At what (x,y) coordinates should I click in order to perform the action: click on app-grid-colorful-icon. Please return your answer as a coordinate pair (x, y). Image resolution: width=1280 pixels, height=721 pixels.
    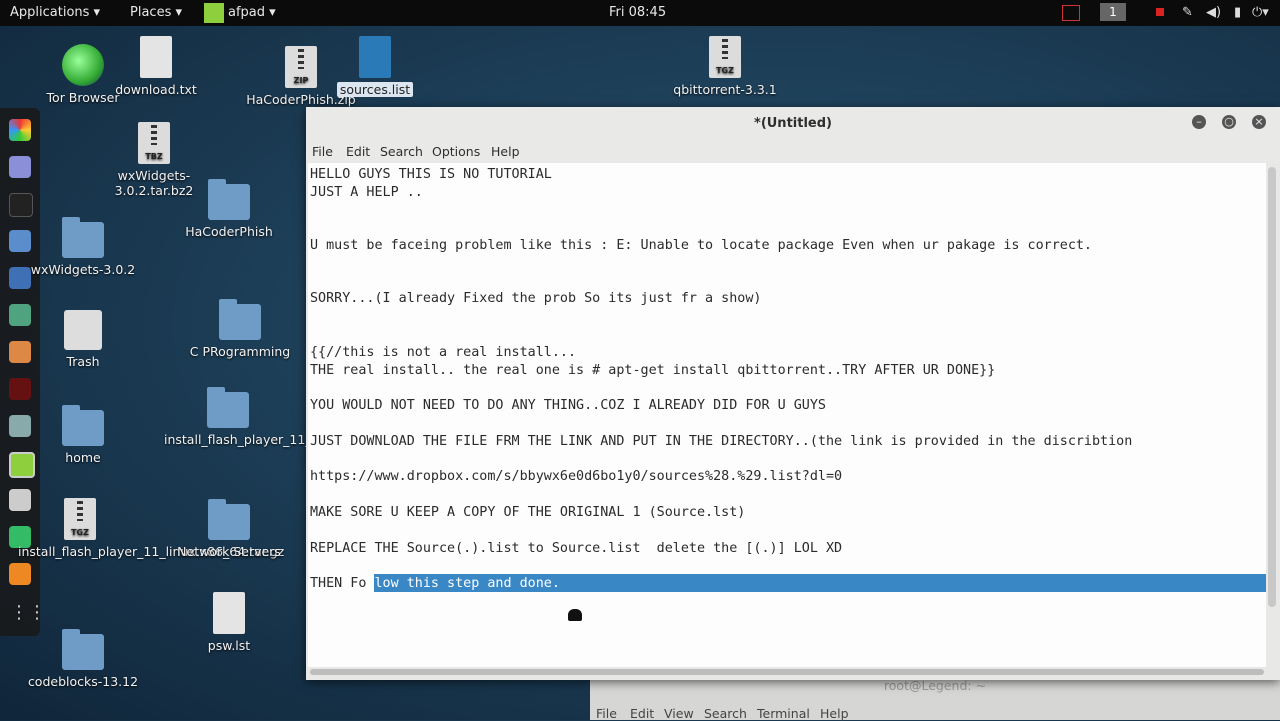
    Looking at the image, I should click on (20, 130).